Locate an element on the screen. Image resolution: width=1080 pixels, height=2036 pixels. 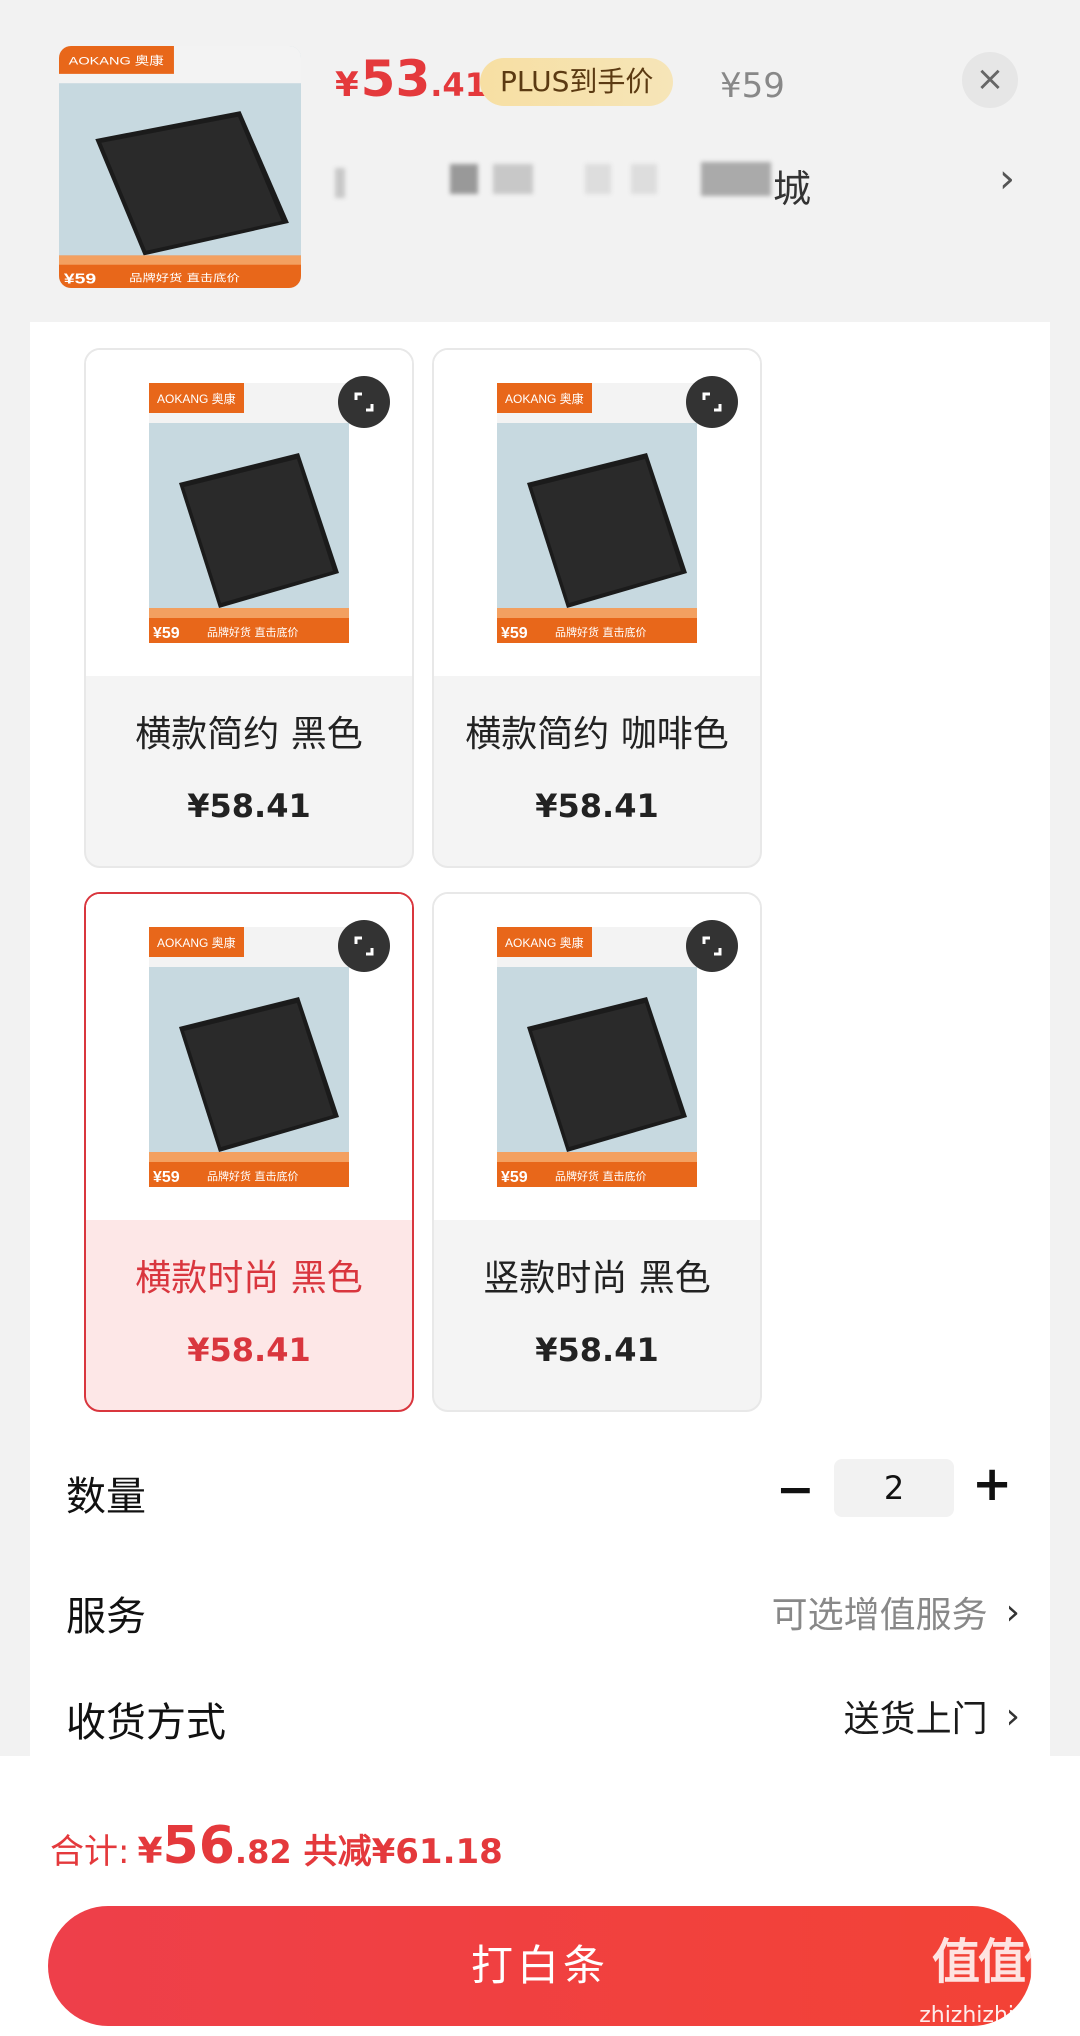
price-decimal: .41 is located at coordinates (458, 85).